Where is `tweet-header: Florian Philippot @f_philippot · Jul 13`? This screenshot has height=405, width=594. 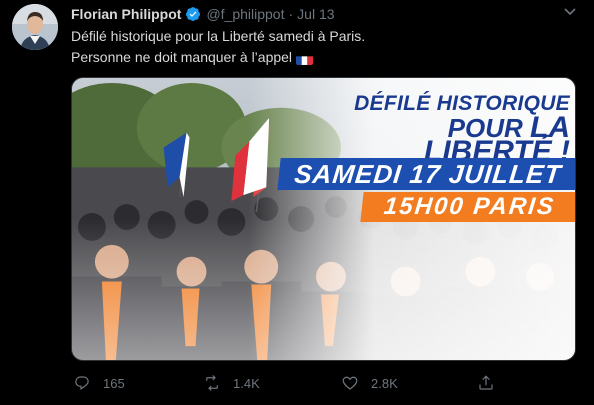 tweet-header: Florian Philippot @f_philippot · Jul 13 is located at coordinates (203, 14).